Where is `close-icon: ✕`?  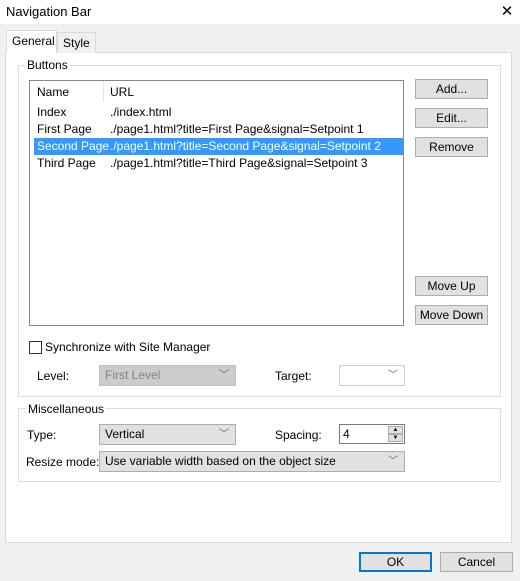 close-icon: ✕ is located at coordinates (507, 11).